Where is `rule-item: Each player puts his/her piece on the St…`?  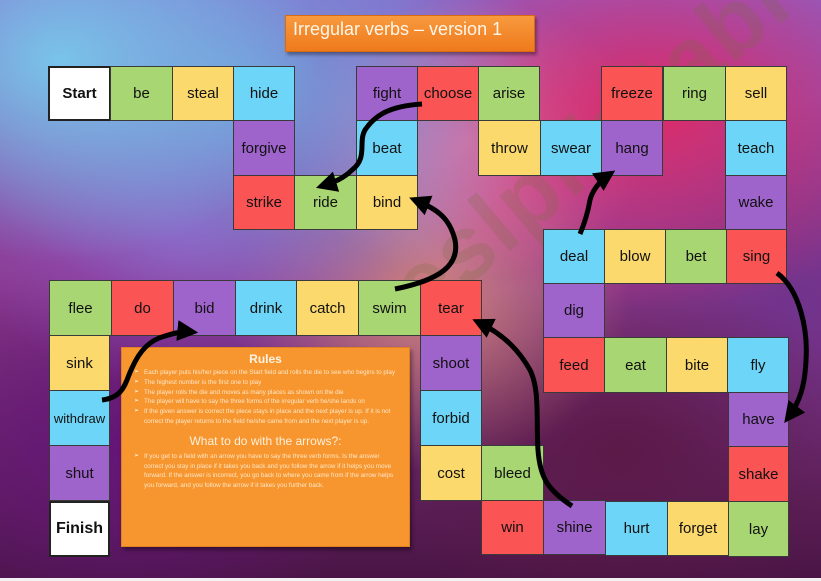 rule-item: Each player puts his/her piece on the St… is located at coordinates (266, 373).